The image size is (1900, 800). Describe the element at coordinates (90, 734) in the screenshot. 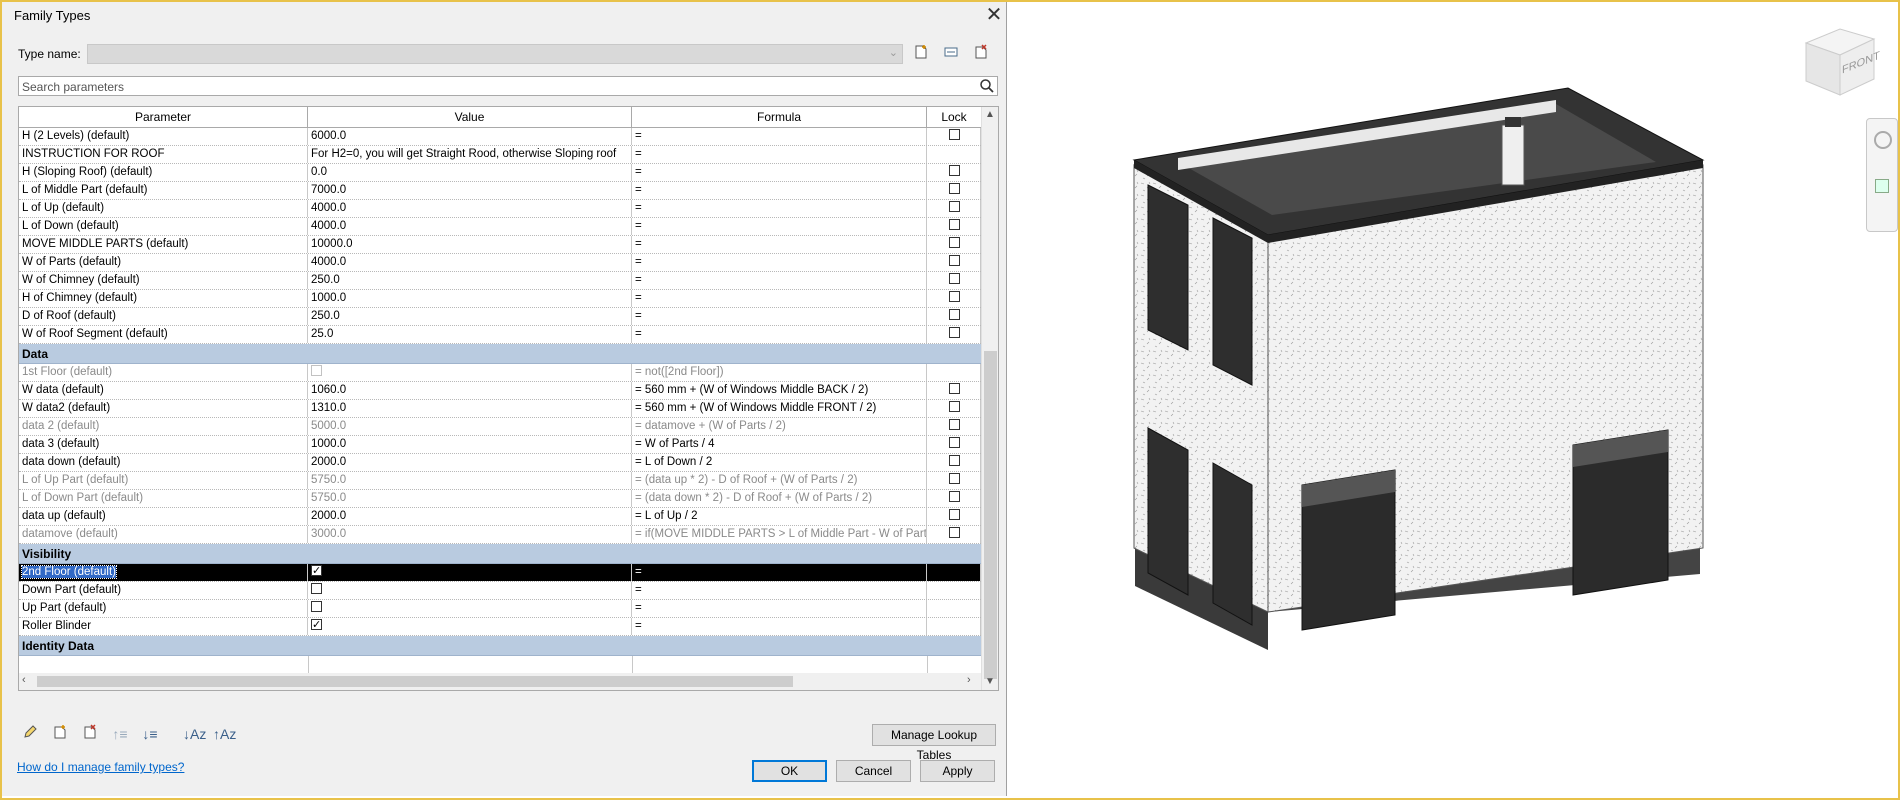

I see `delete-parameter-icon` at that location.